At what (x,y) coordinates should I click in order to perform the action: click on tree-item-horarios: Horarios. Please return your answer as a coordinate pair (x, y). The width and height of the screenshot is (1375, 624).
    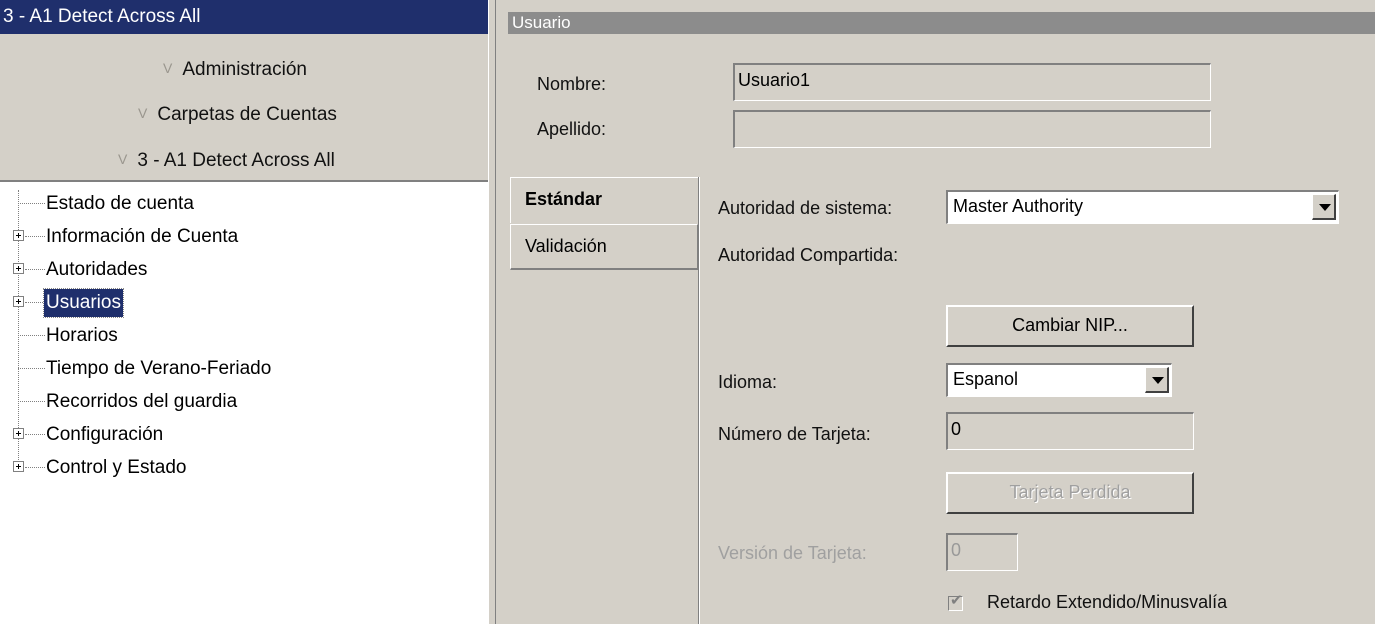
    Looking at the image, I should click on (244, 336).